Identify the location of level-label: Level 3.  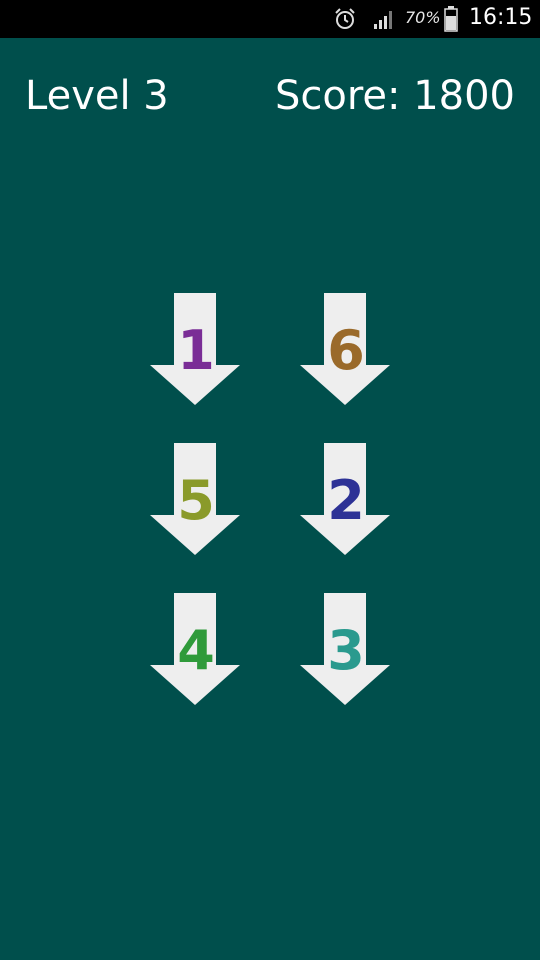
(97, 96).